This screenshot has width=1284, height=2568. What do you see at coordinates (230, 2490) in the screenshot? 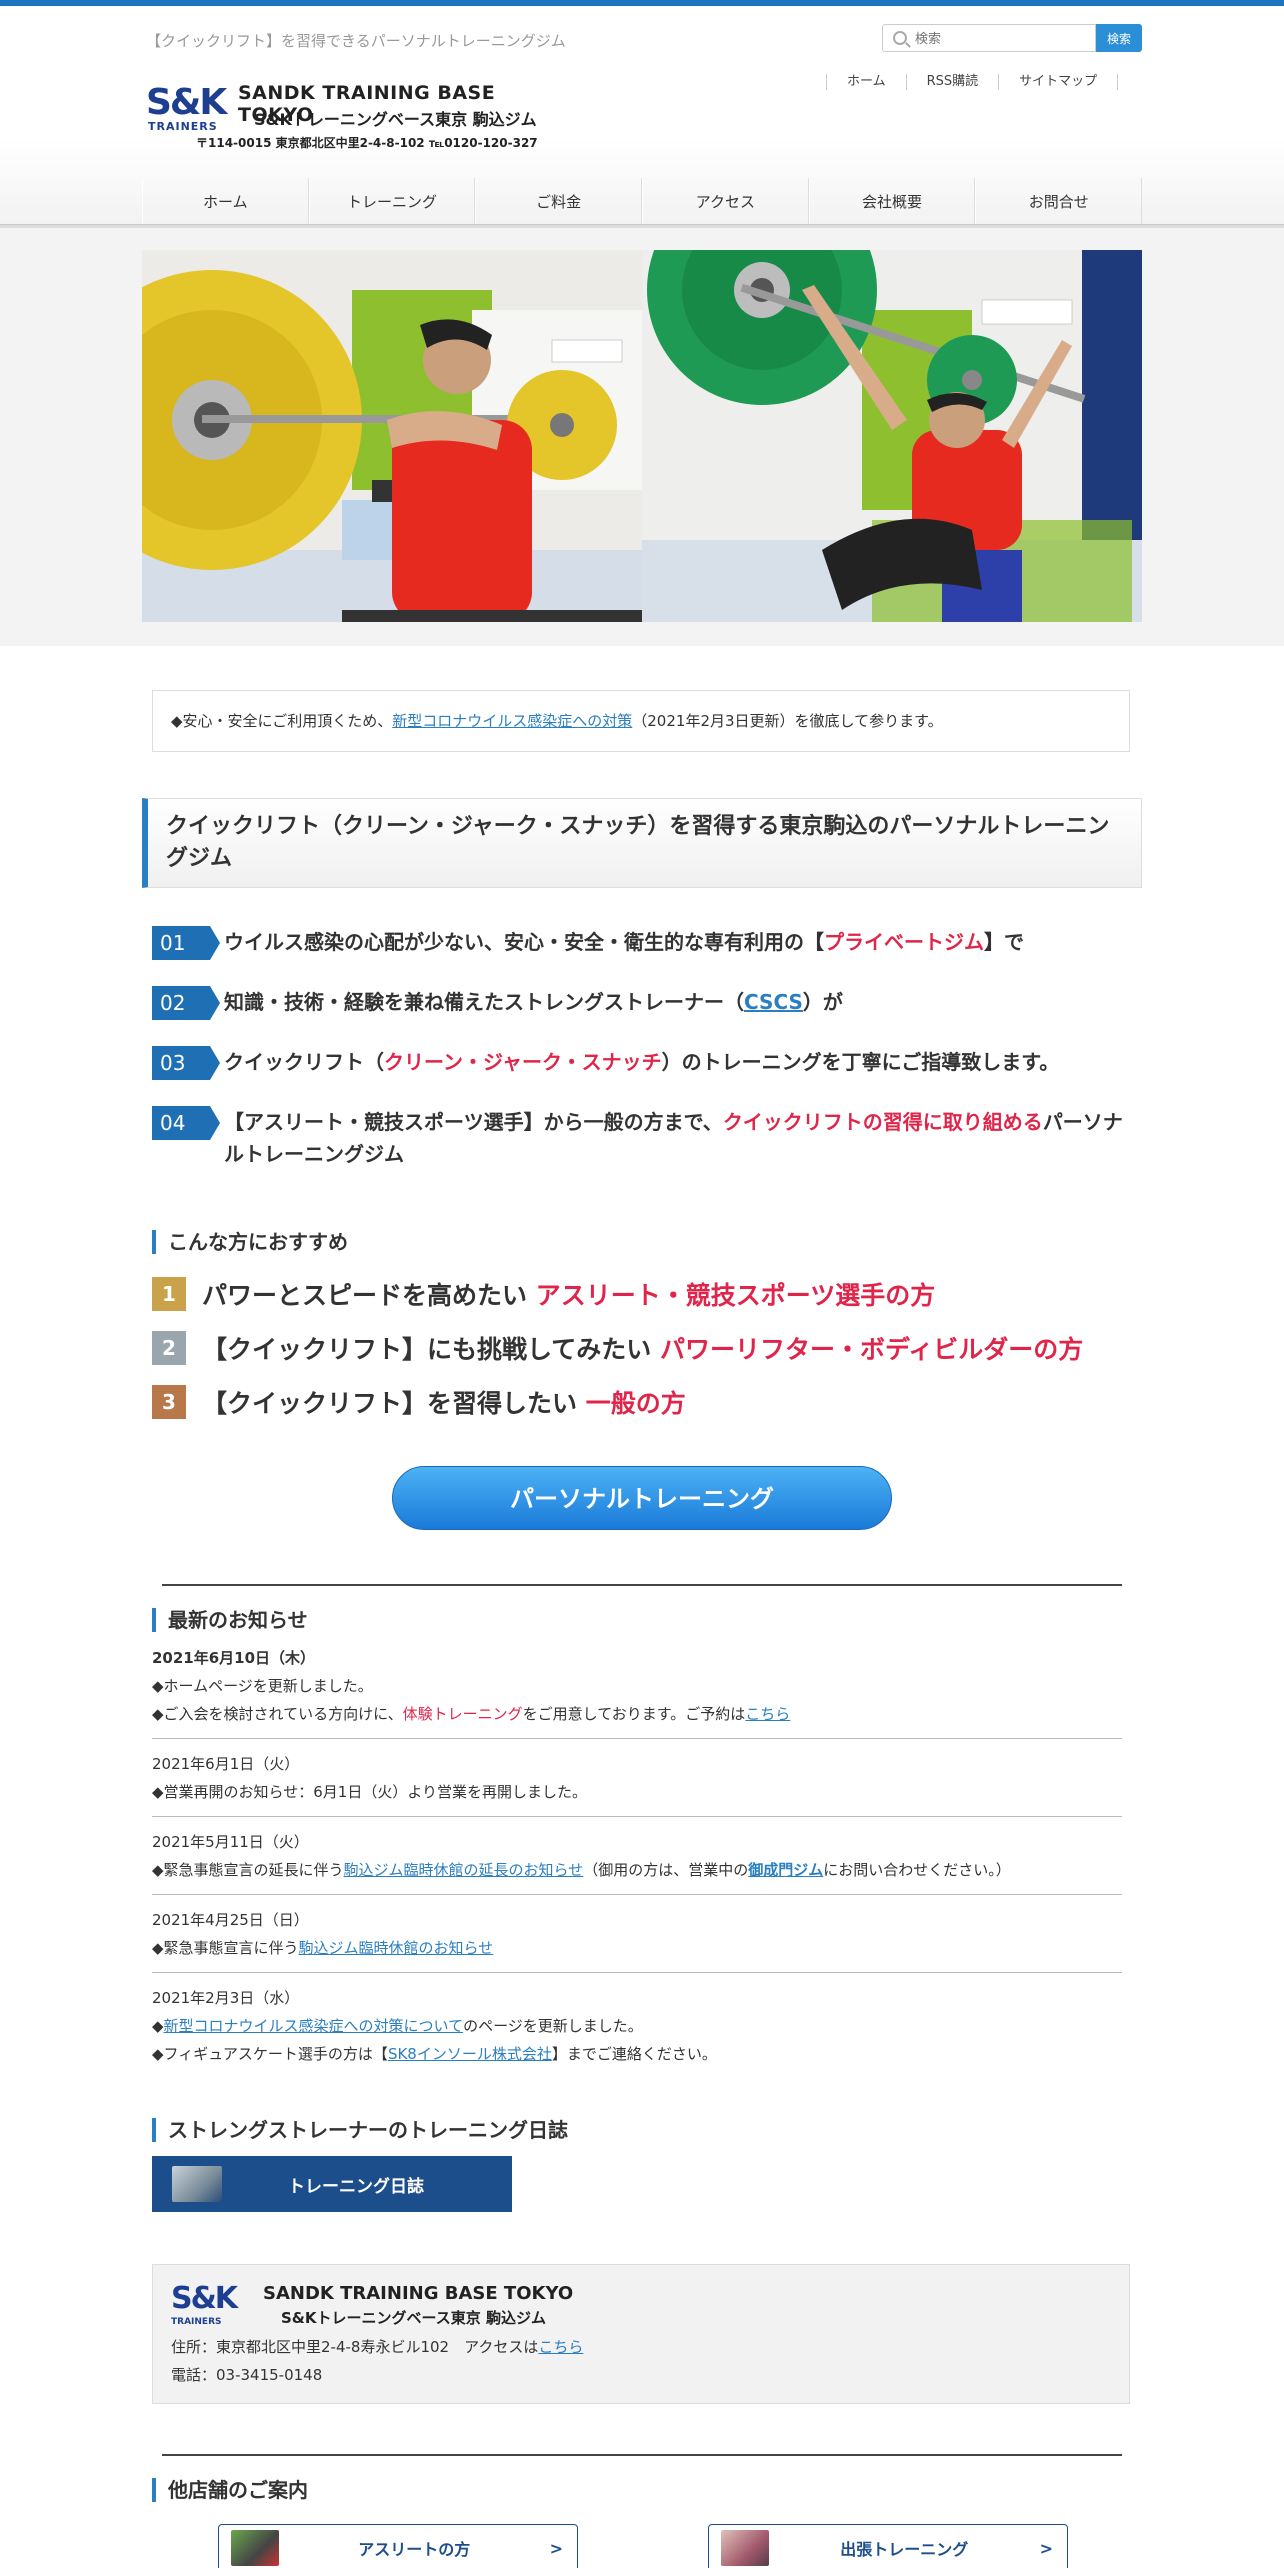
I see `stores-heading: 他店舗のご案内` at bounding box center [230, 2490].